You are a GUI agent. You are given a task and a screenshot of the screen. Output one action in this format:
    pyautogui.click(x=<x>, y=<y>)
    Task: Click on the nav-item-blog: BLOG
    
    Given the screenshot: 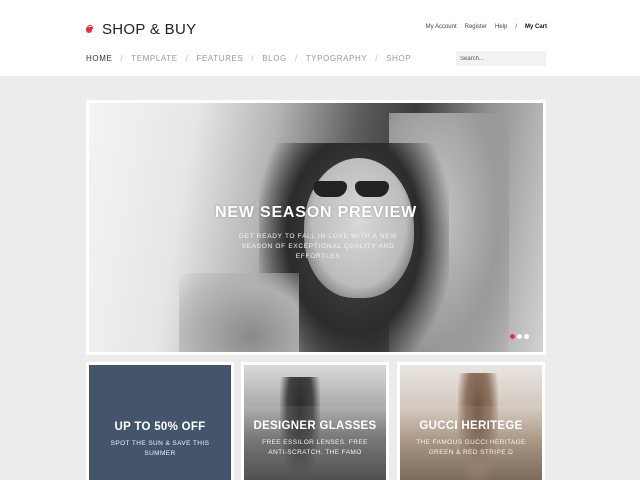 What is the action you would take?
    pyautogui.click(x=274, y=58)
    